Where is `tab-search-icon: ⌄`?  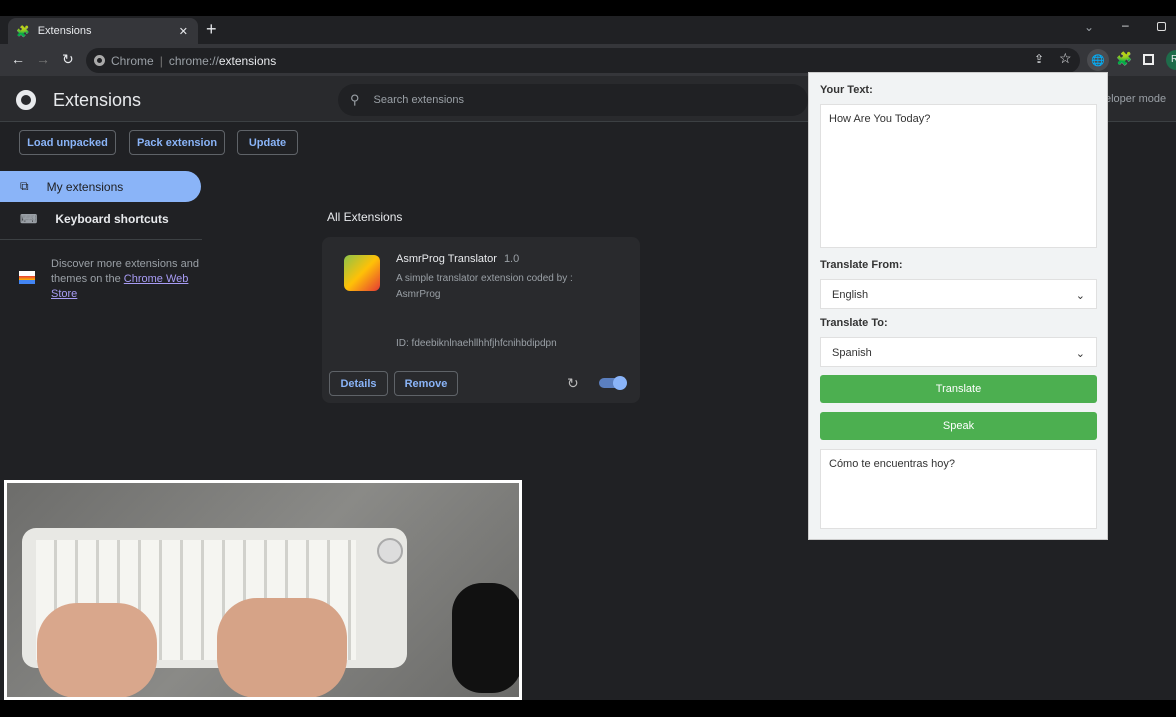
tab-search-icon: ⌄ is located at coordinates (1089, 27).